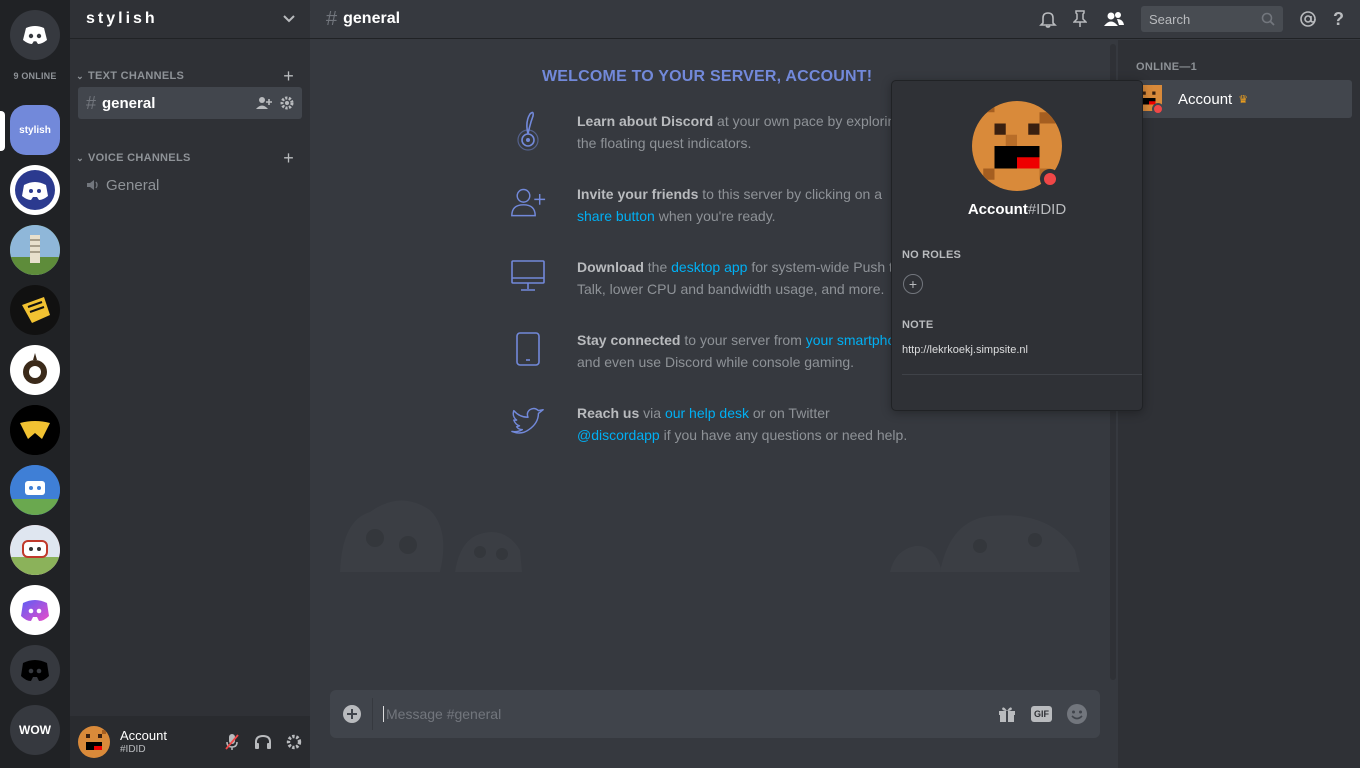 This screenshot has width=1360, height=768. What do you see at coordinates (657, 267) in the screenshot?
I see `welcome-text: the` at bounding box center [657, 267].